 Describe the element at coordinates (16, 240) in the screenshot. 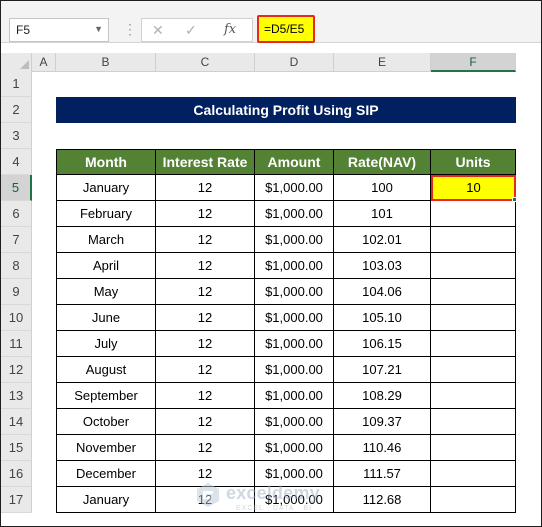

I see `row-header-7: 7` at that location.